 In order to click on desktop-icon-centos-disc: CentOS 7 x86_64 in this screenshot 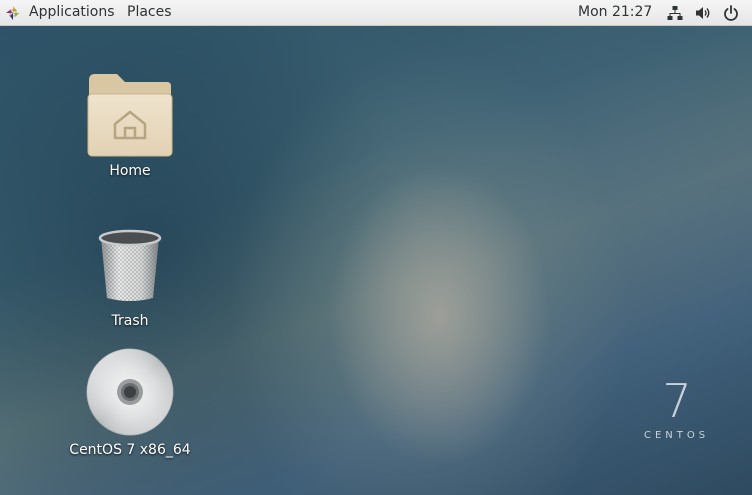, I will do `click(130, 405)`.